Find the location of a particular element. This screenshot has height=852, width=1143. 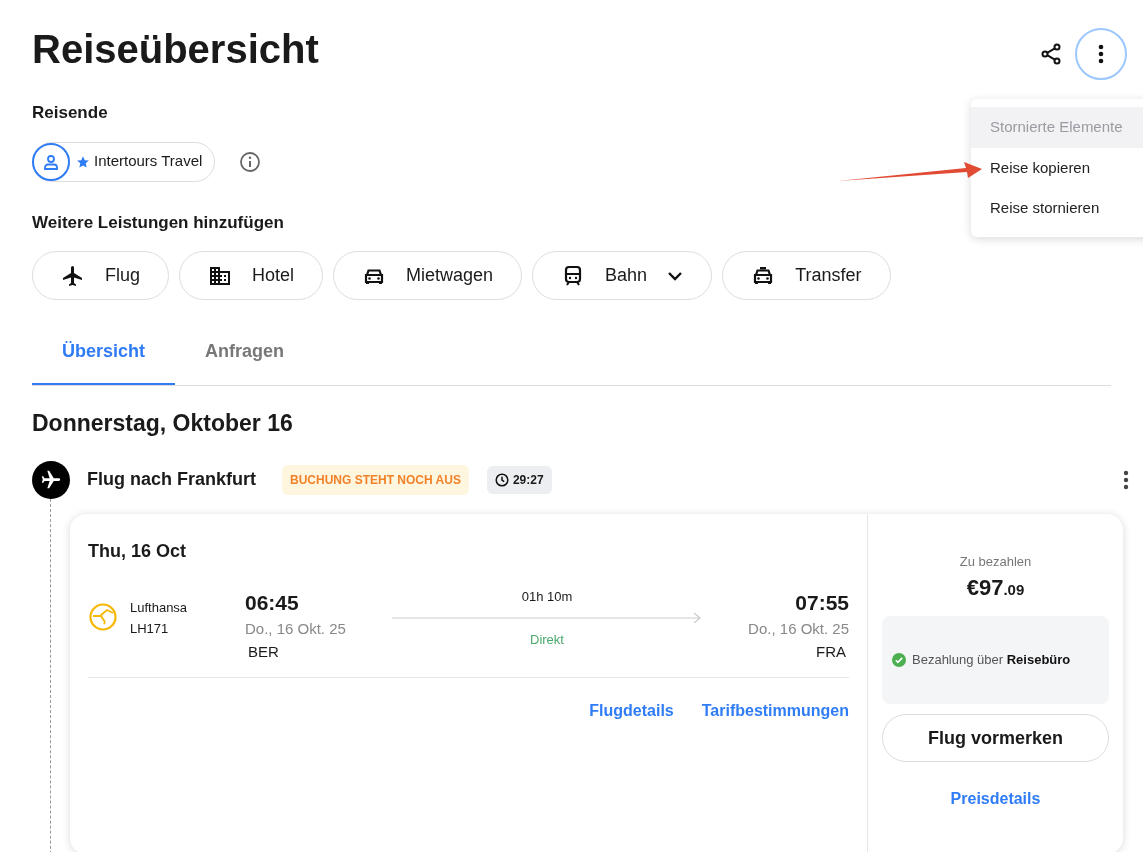

status-badge: BUCHUNG STEHT NOCH AUS is located at coordinates (375, 479).